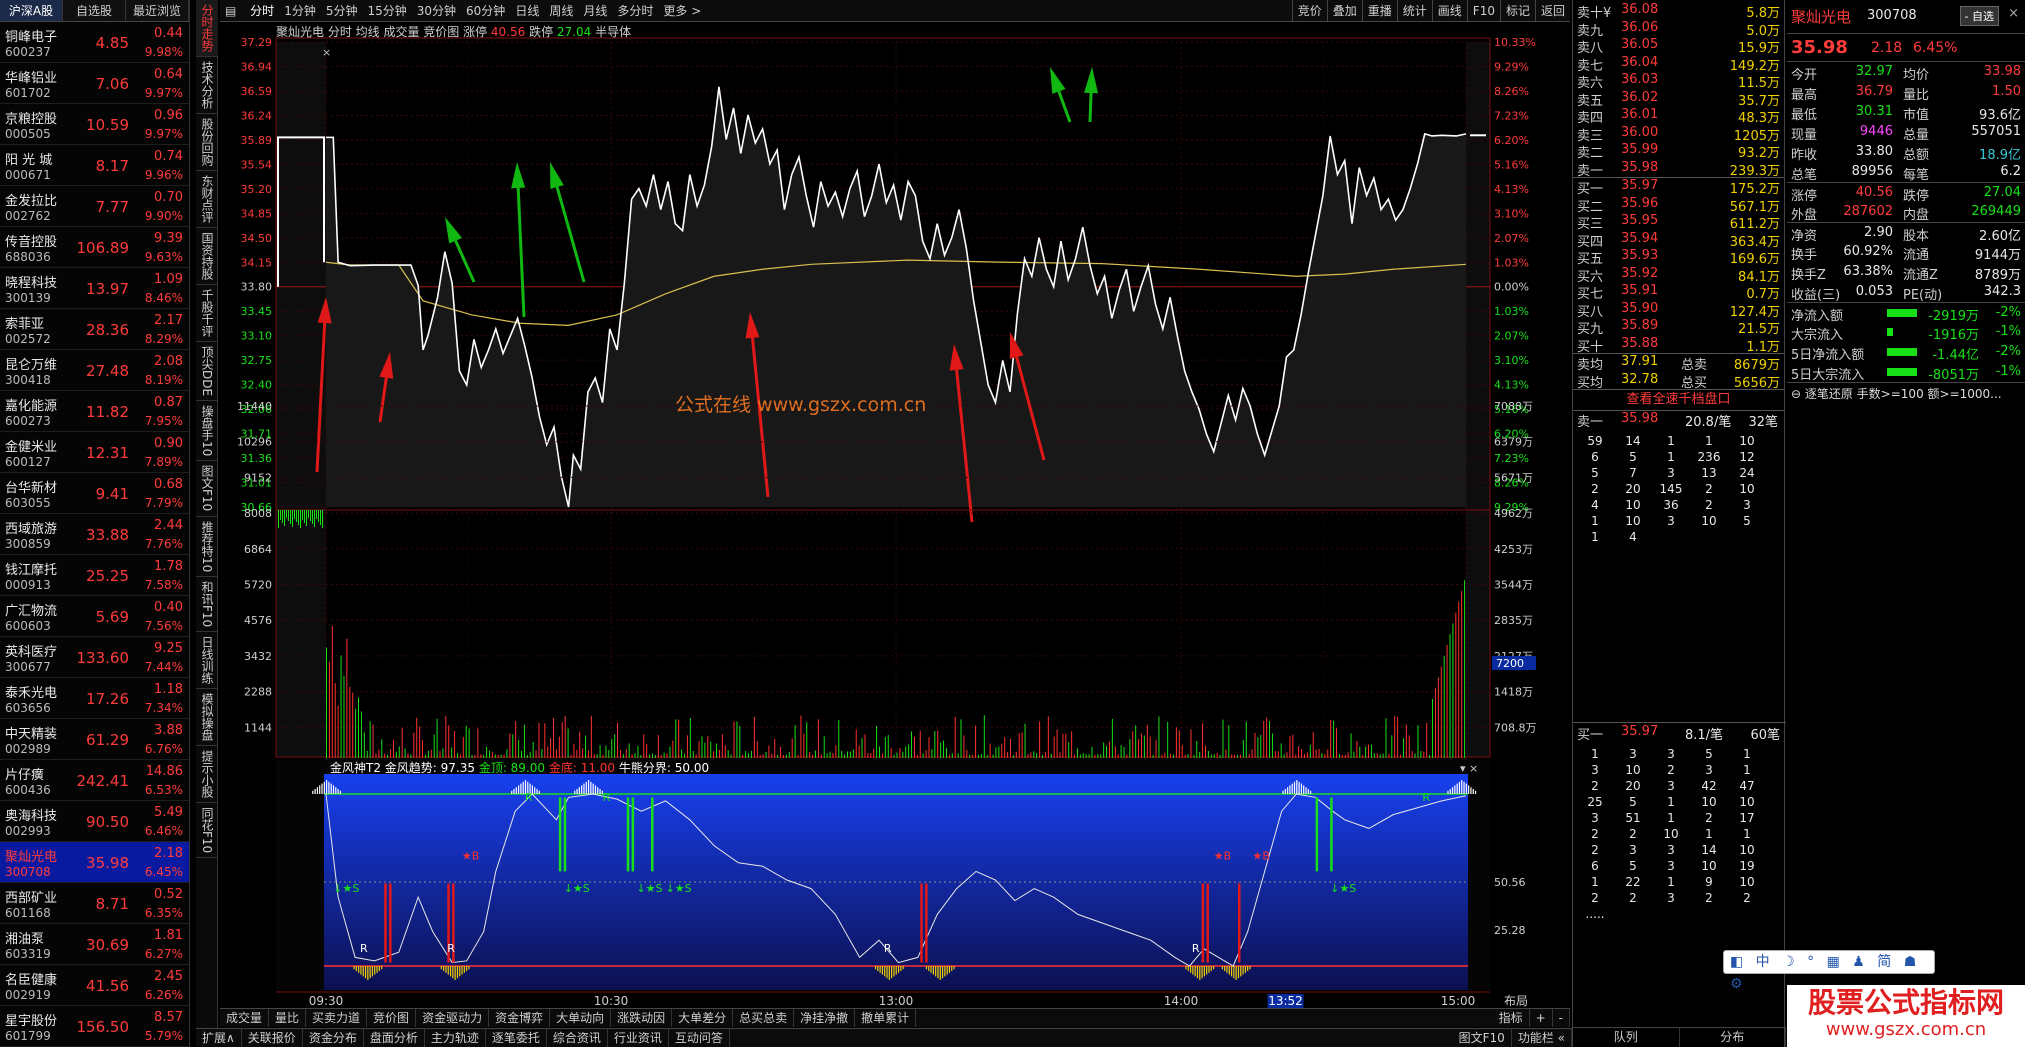 The width and height of the screenshot is (2025, 1047). I want to click on subchart-tab: 量比, so click(288, 1018).